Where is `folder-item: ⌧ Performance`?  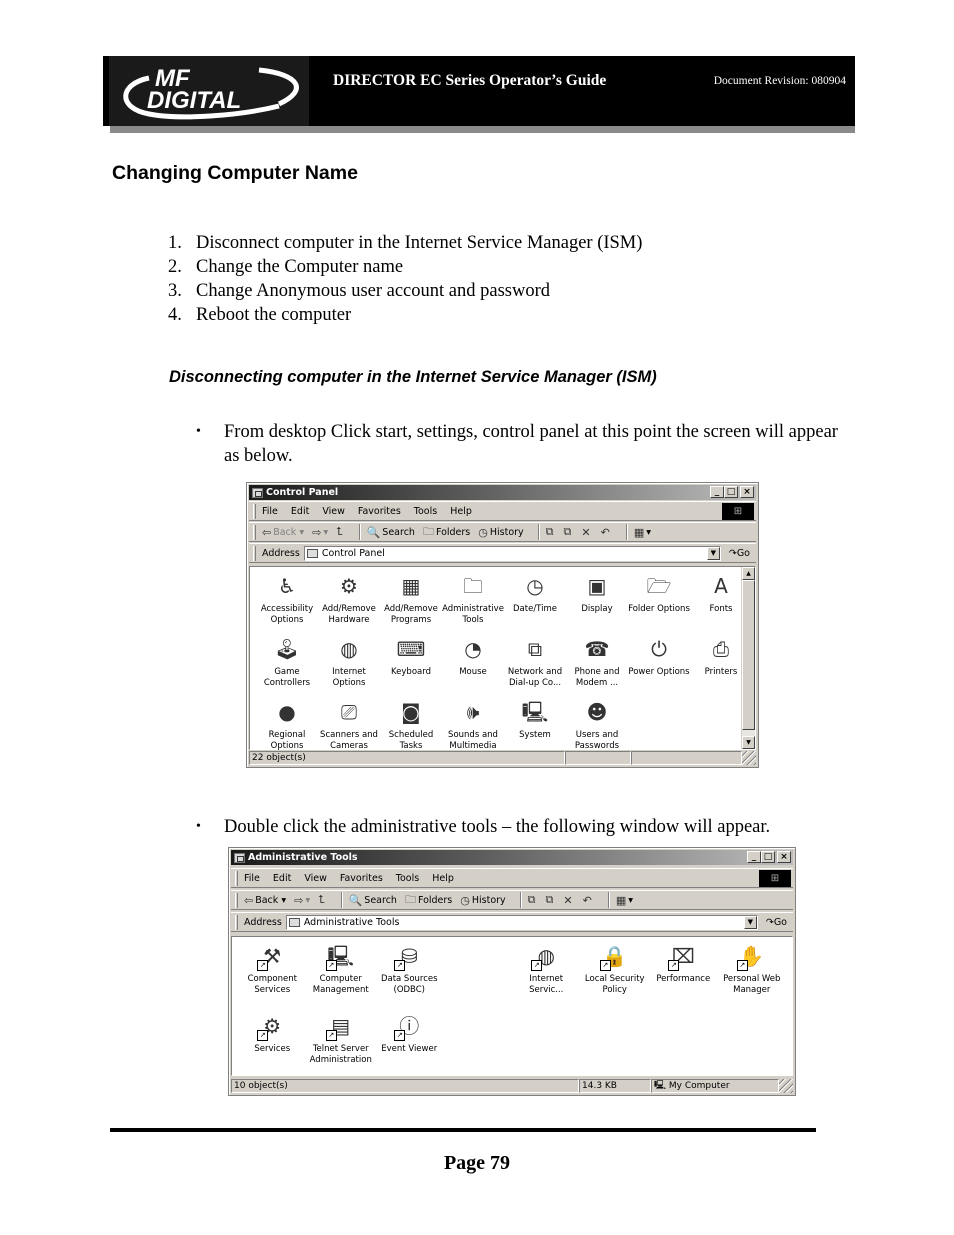 folder-item: ⌧ Performance is located at coordinates (683, 976).